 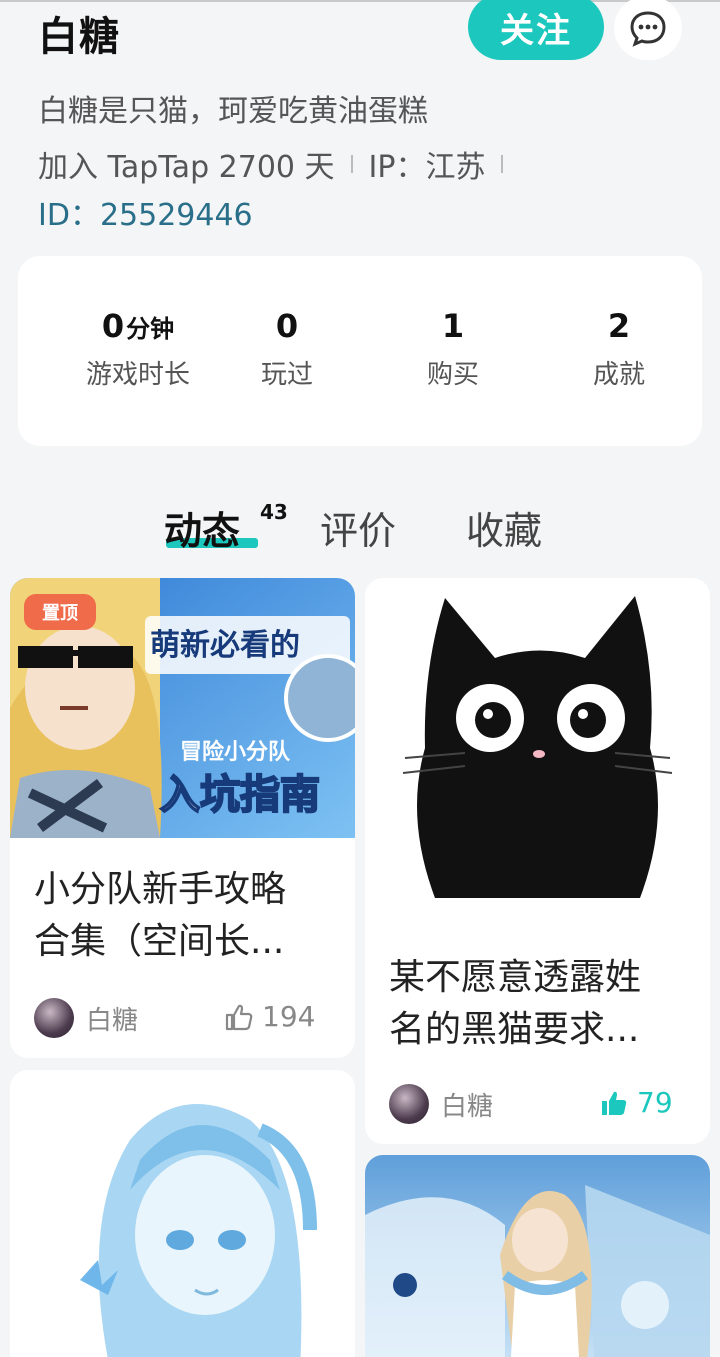 I want to click on like-count: 79, so click(x=655, y=1102).